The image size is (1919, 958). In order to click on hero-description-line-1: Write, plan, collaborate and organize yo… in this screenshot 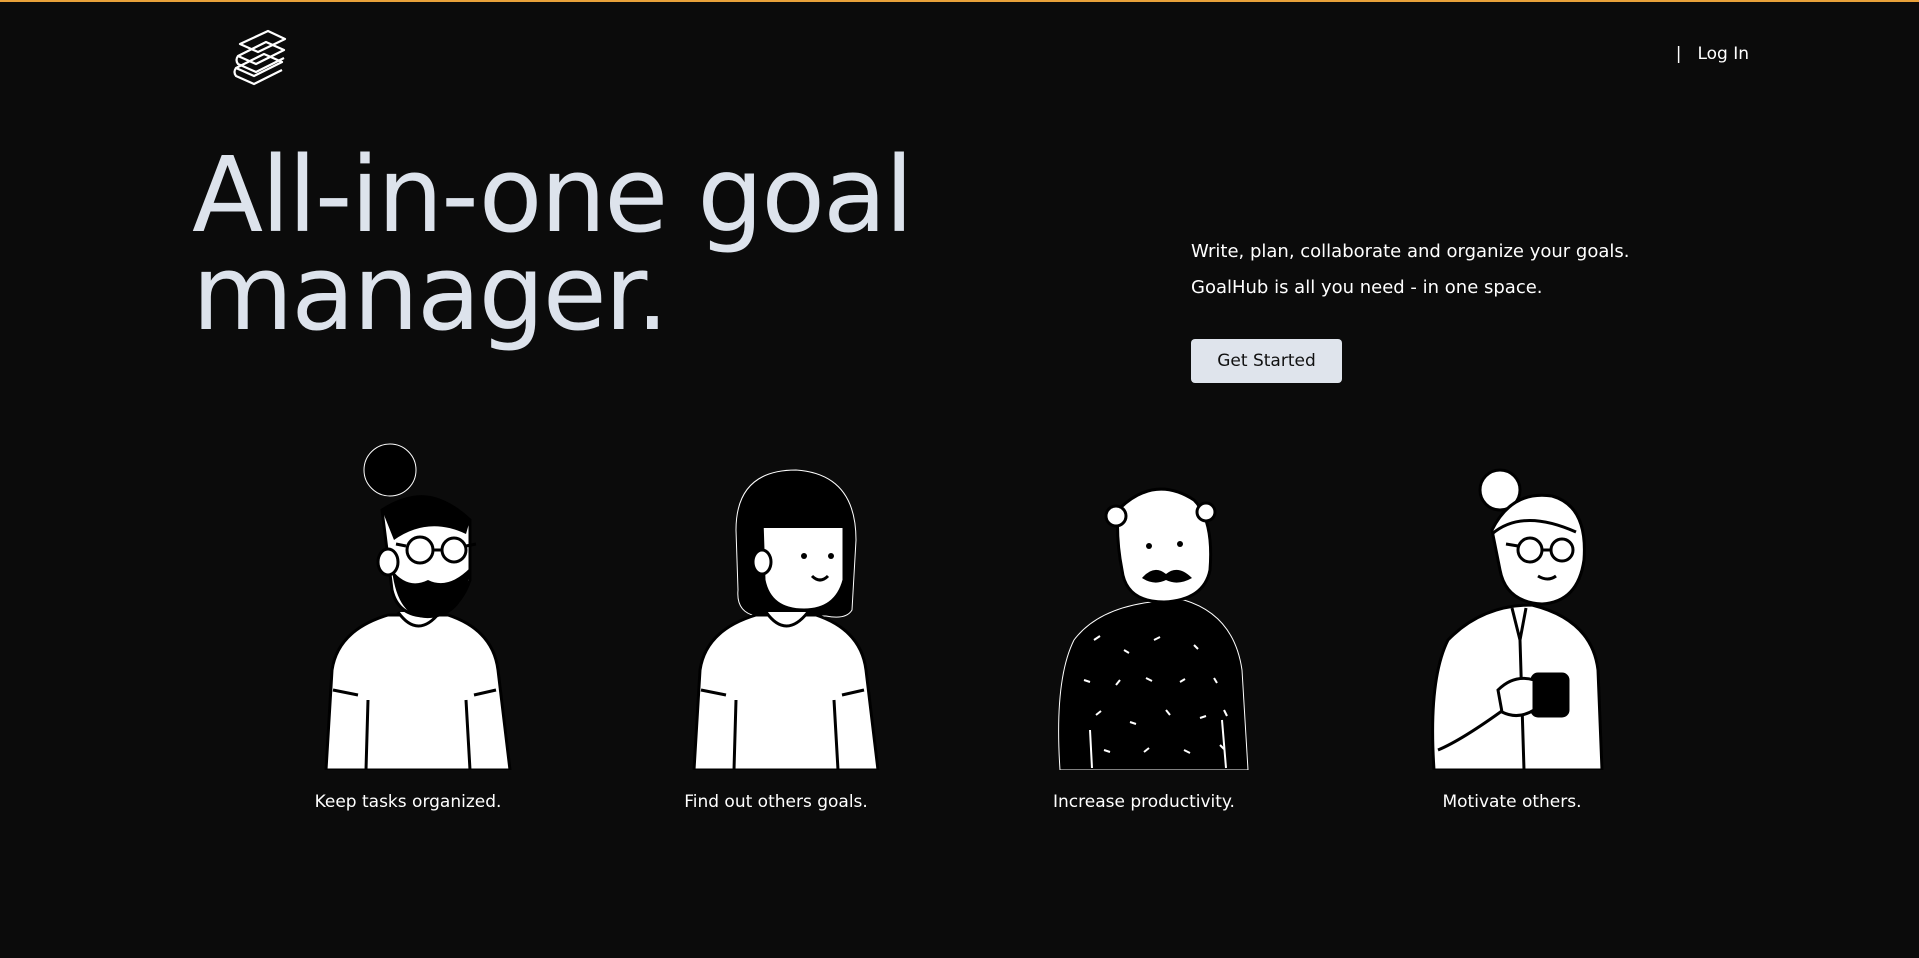, I will do `click(1410, 251)`.